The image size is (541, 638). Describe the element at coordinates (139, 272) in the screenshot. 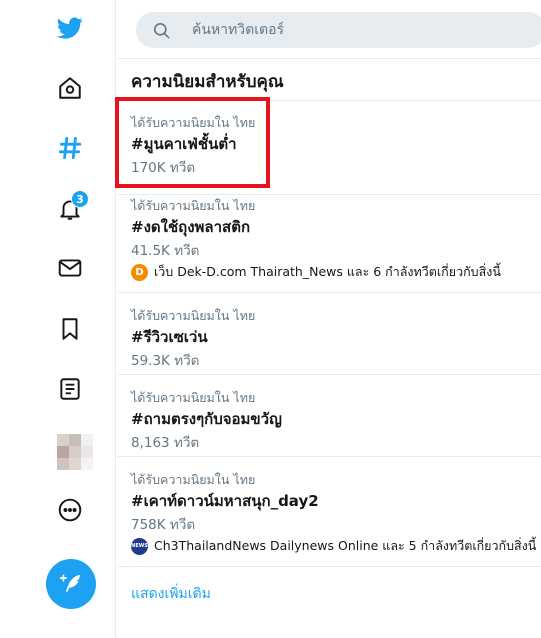

I see `dek-d-avatar-icon: D` at that location.